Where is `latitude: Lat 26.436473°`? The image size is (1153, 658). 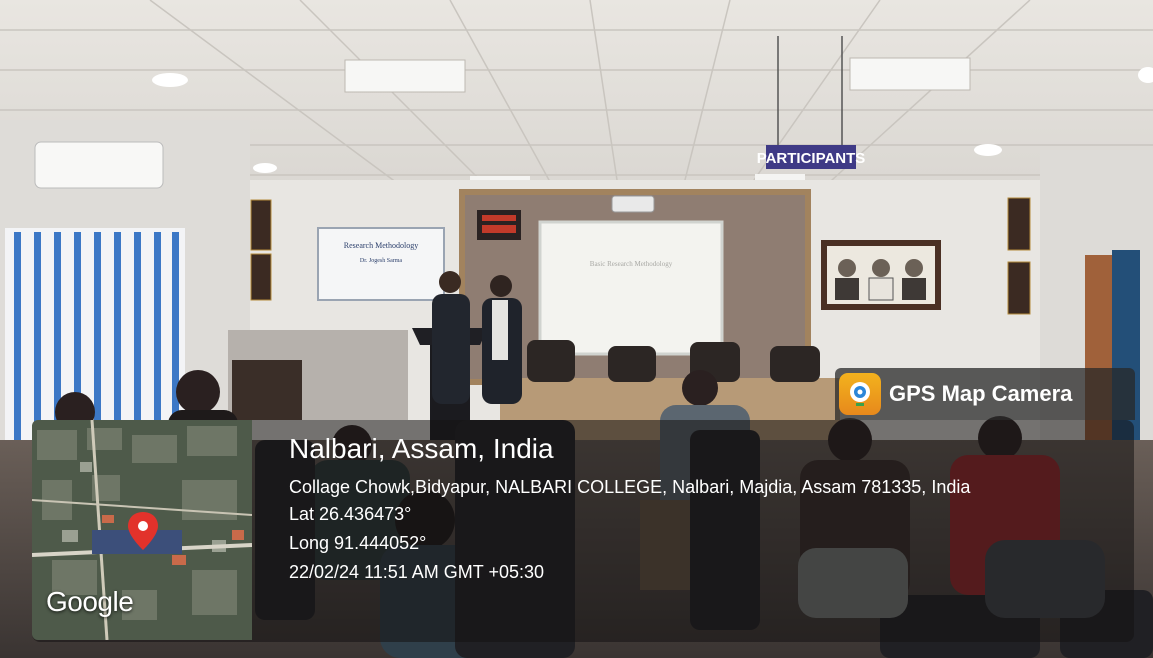
latitude: Lat 26.436473° is located at coordinates (350, 514).